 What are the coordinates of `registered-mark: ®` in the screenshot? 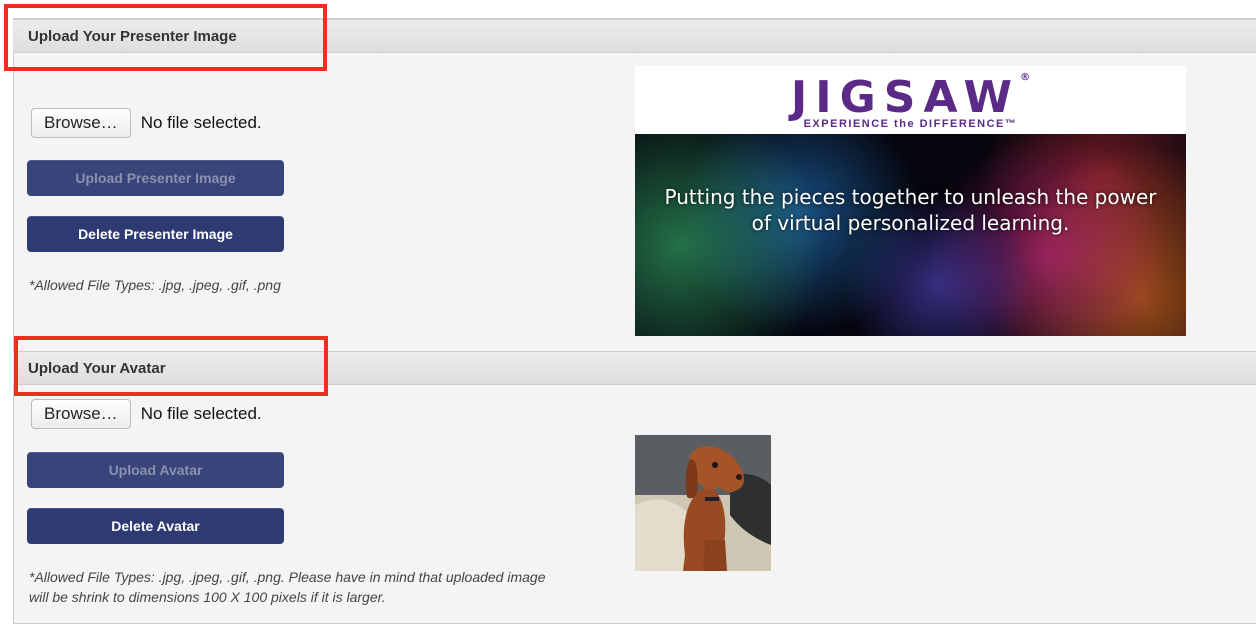 It's located at (1025, 77).